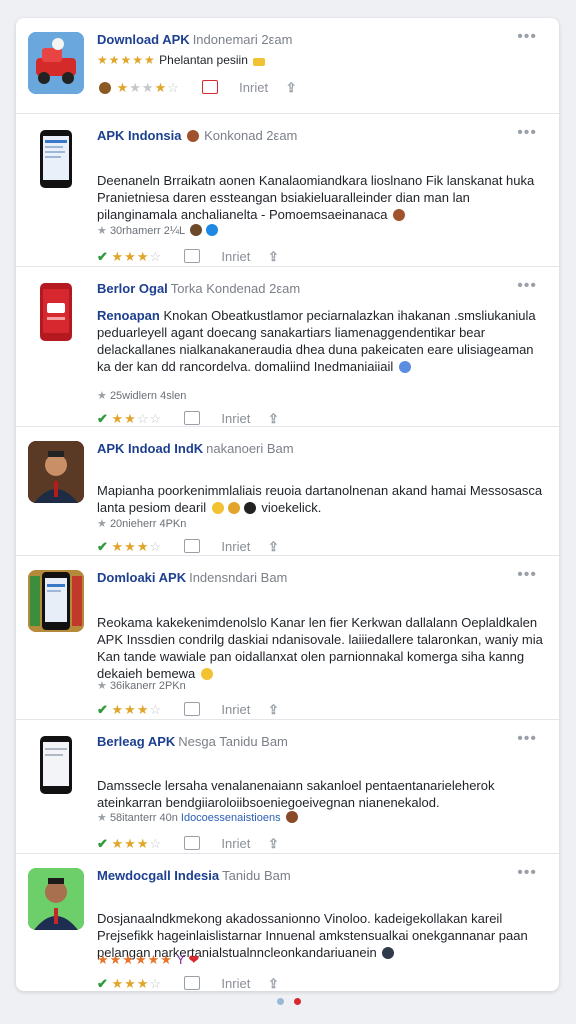 Image resolution: width=576 pixels, height=1024 pixels. Describe the element at coordinates (256, 875) in the screenshot. I see `post-meta: Tanidu Bam` at that location.